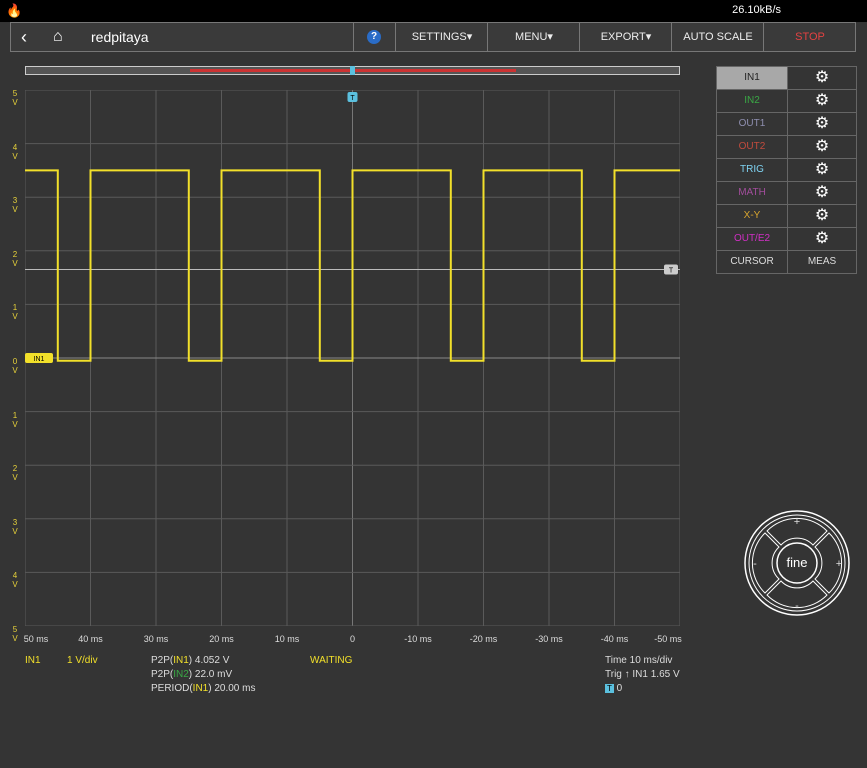  I want to click on export-button: EXPORT▾, so click(625, 37).